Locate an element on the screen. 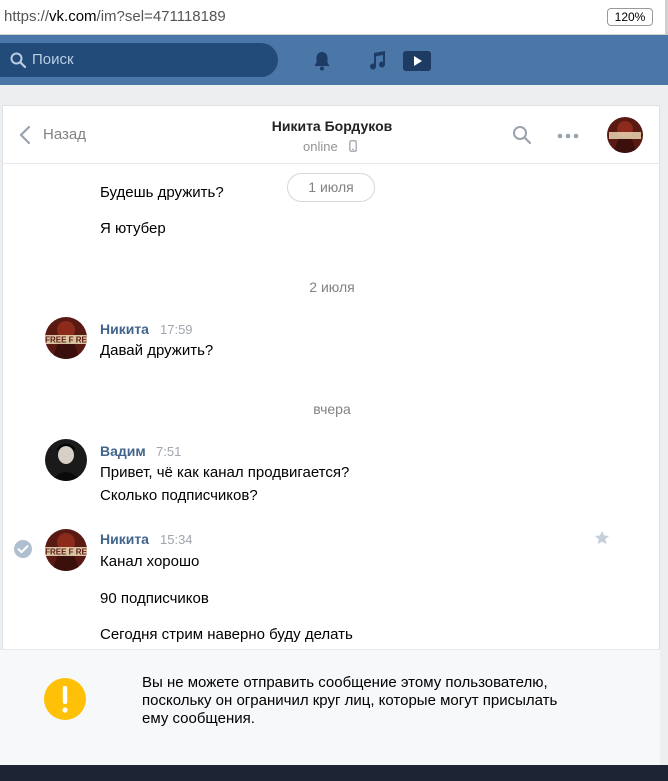 This screenshot has height=781, width=668. message-text: Сколько подписчиков? is located at coordinates (179, 495).